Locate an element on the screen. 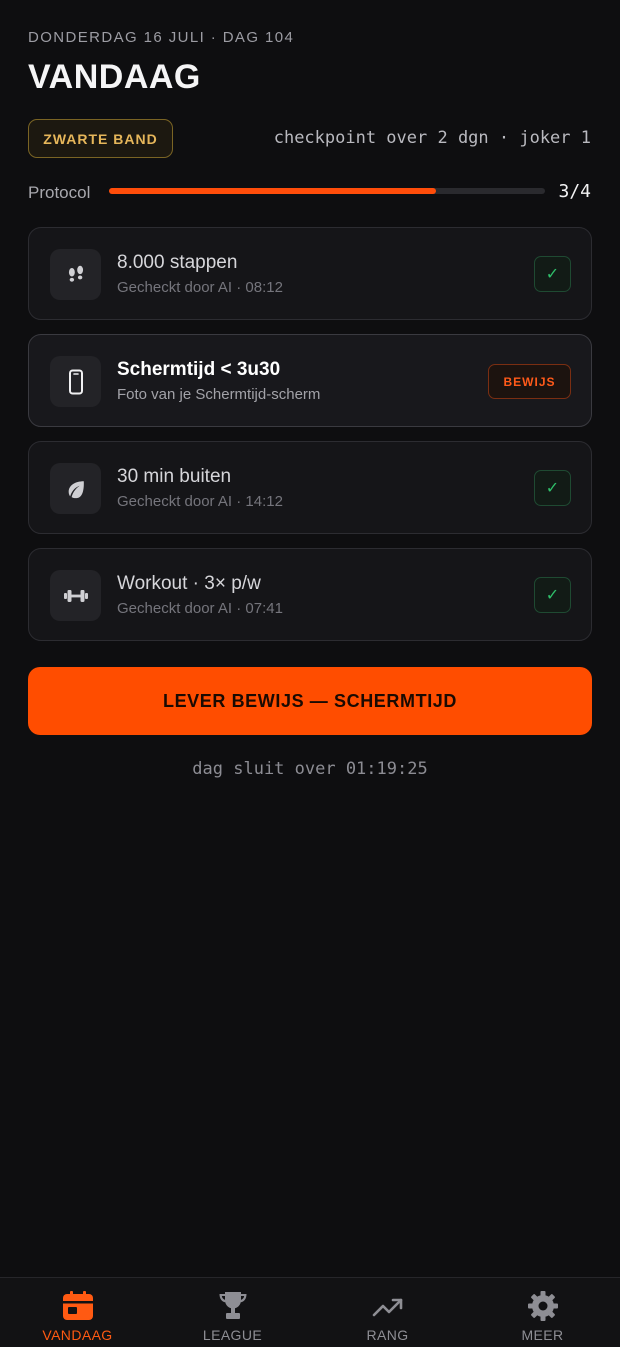 Image resolution: width=620 pixels, height=1347 pixels. trophy-icon is located at coordinates (233, 1306).